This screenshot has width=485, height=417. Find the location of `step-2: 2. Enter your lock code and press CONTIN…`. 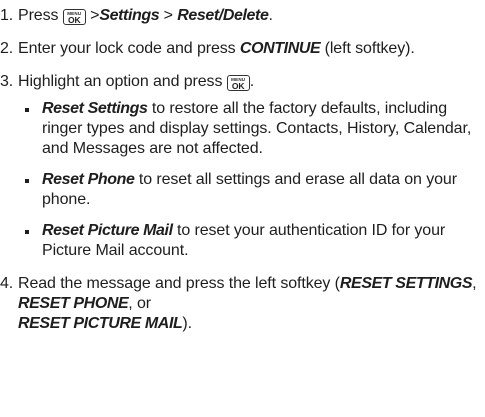

step-2: 2. Enter your lock code and press CONTIN… is located at coordinates (240, 49).